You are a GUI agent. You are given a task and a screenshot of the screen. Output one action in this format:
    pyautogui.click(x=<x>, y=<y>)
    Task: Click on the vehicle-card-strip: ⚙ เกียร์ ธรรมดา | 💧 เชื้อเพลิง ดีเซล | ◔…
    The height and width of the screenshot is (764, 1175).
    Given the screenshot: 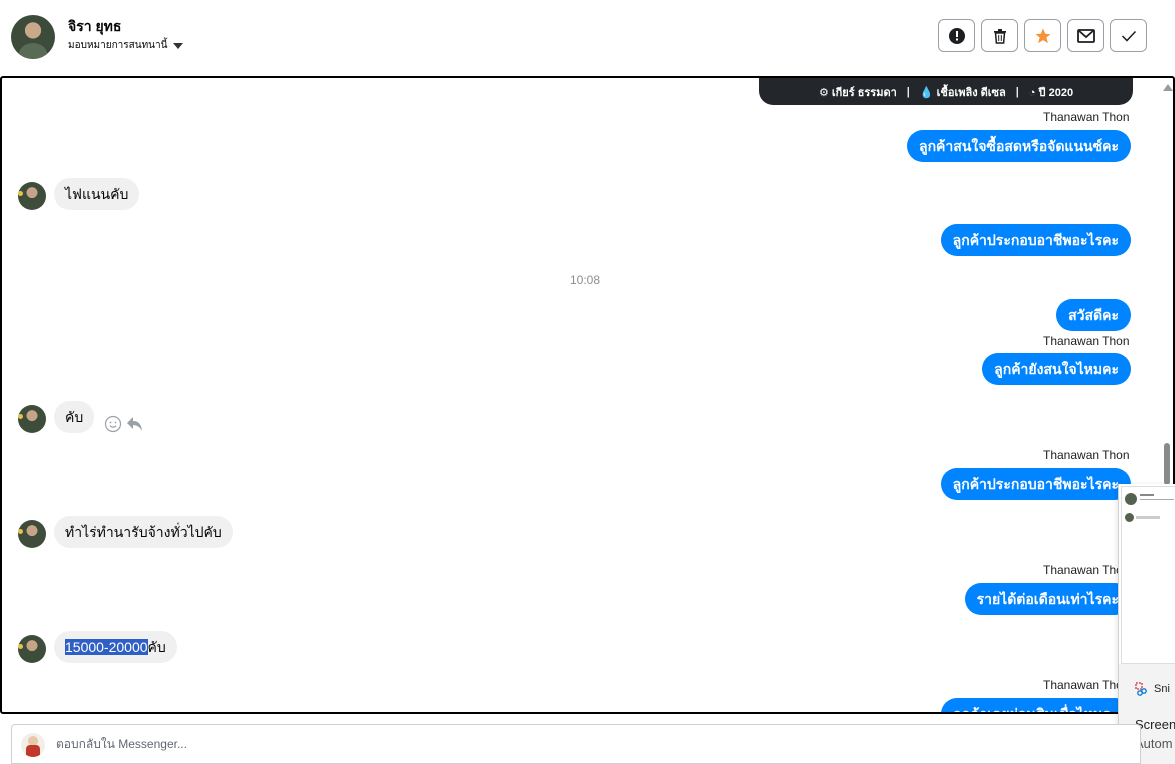 What is the action you would take?
    pyautogui.click(x=946, y=91)
    